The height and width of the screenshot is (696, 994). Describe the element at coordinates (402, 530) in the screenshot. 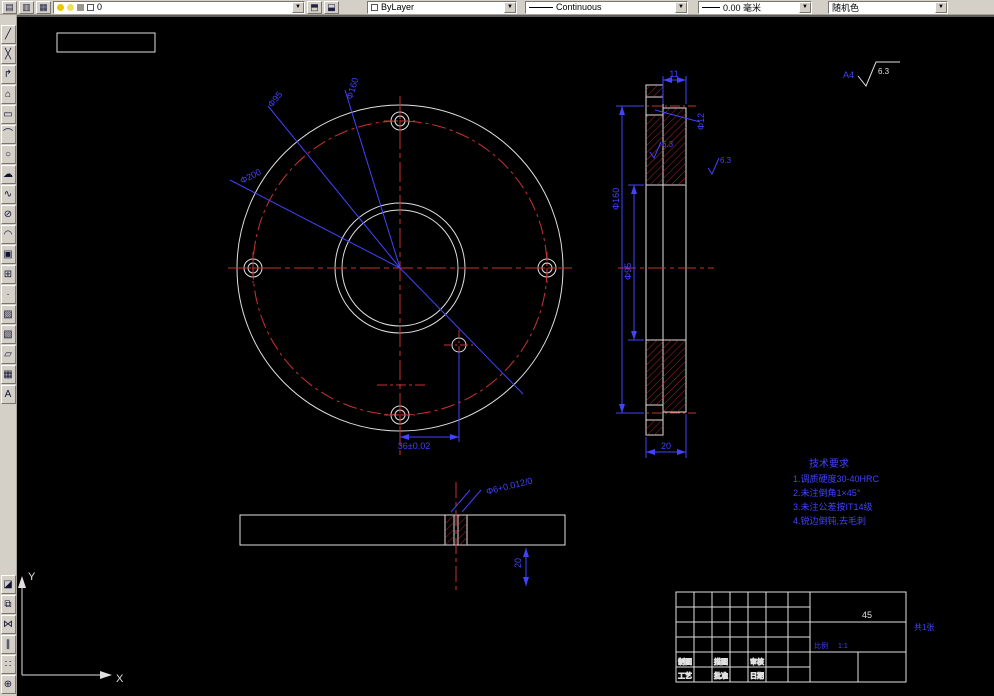

I see `bar-outline` at that location.